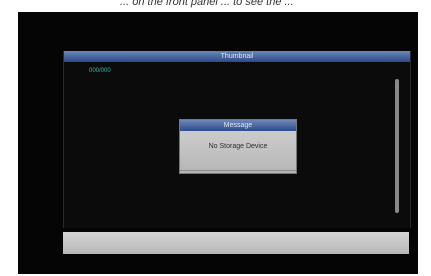 This screenshot has height=276, width=431. Describe the element at coordinates (397, 146) in the screenshot. I see `scrollbar` at that location.